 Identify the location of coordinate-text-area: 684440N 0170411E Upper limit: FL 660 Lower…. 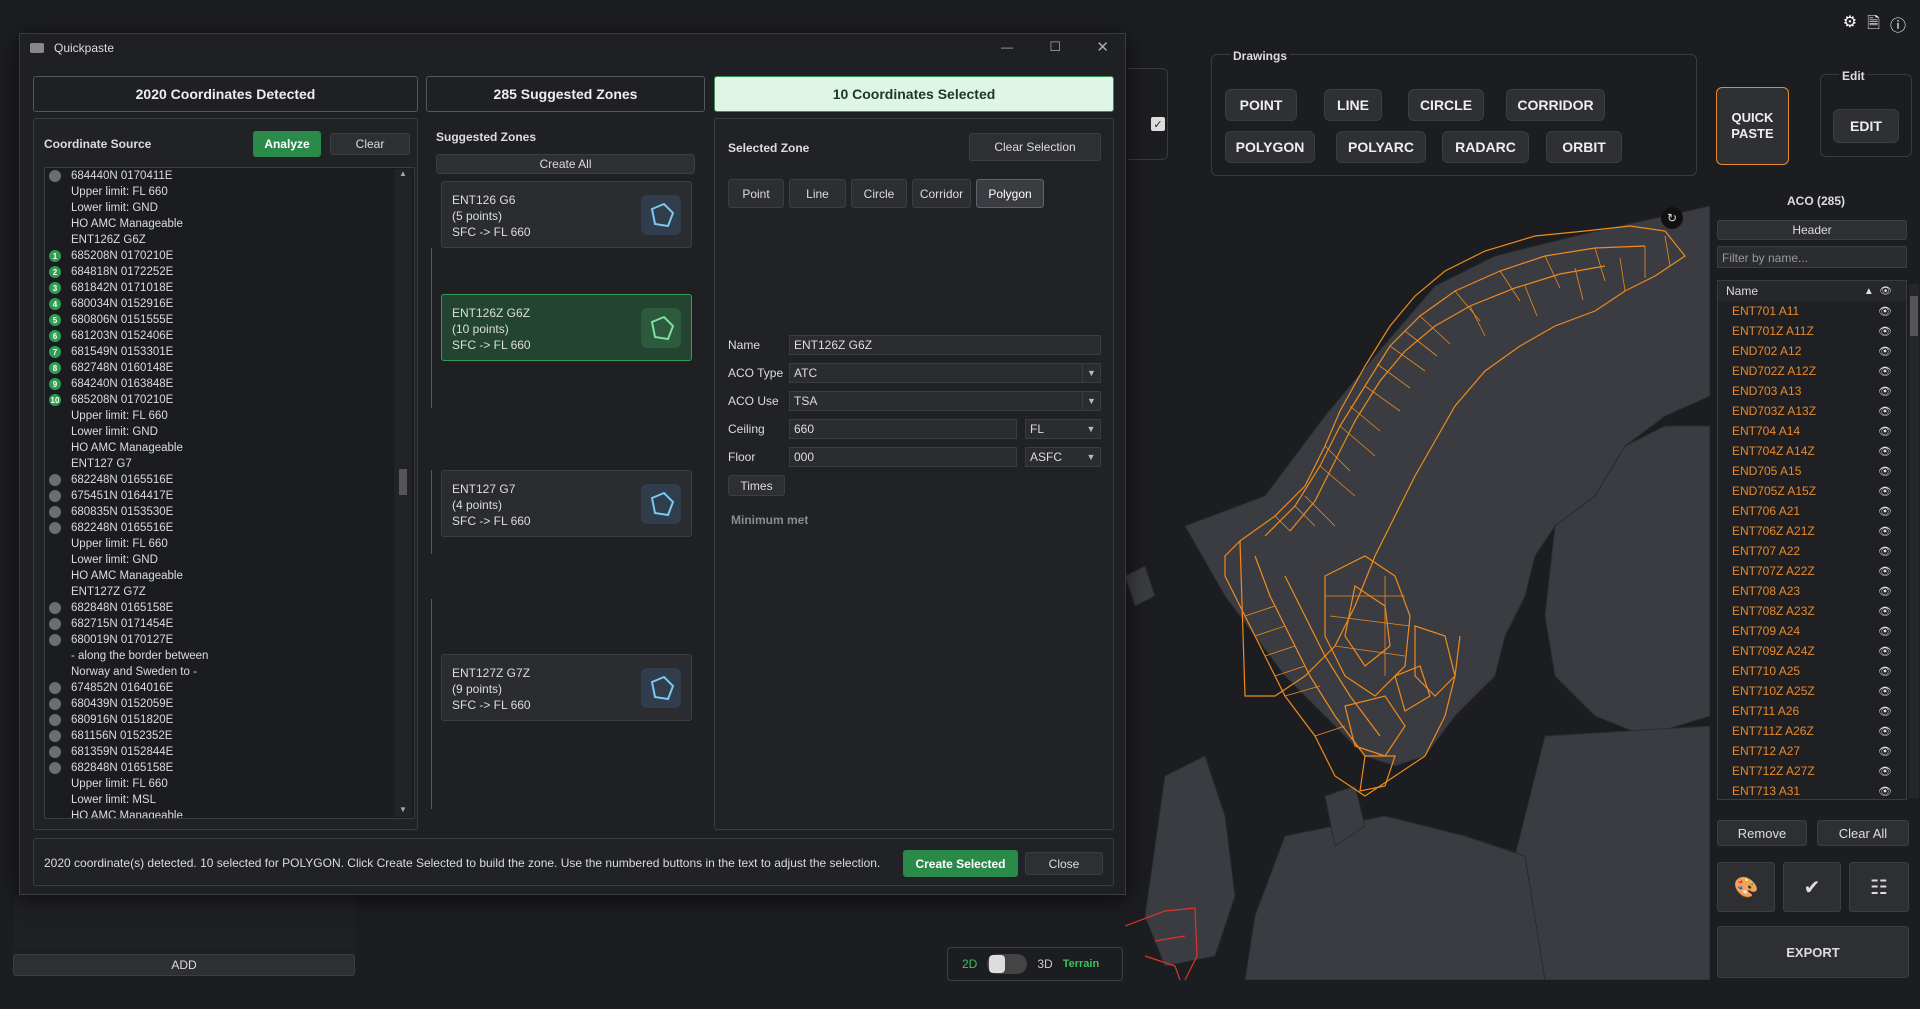
(229, 493).